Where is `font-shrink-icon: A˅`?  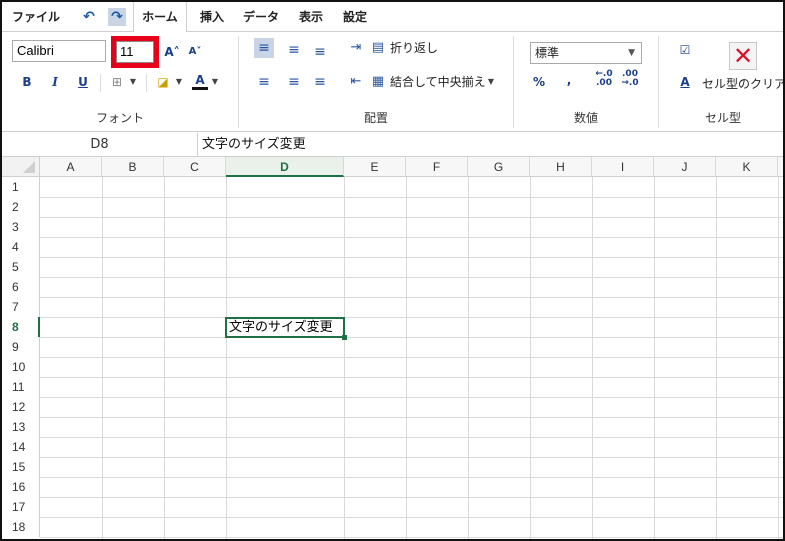 font-shrink-icon: A˅ is located at coordinates (195, 52).